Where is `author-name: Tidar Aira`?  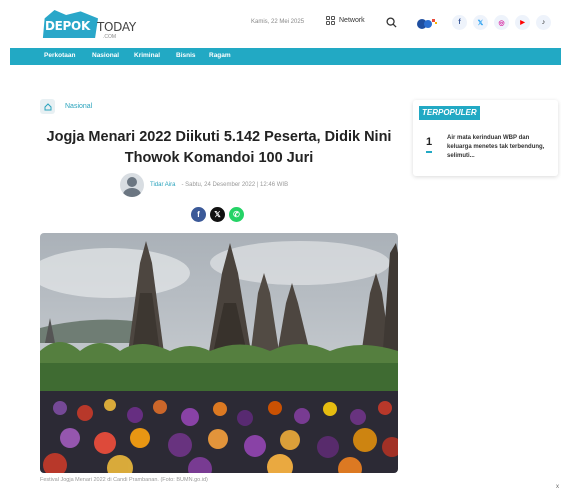
author-name: Tidar Aira is located at coordinates (162, 185).